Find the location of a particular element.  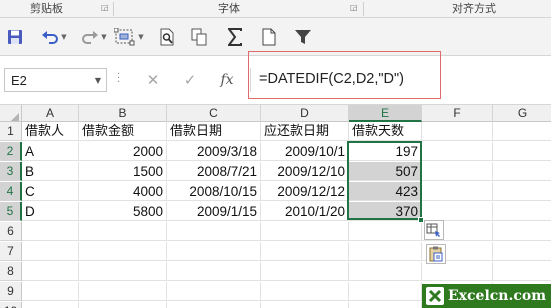

paste-options-button is located at coordinates (436, 254).